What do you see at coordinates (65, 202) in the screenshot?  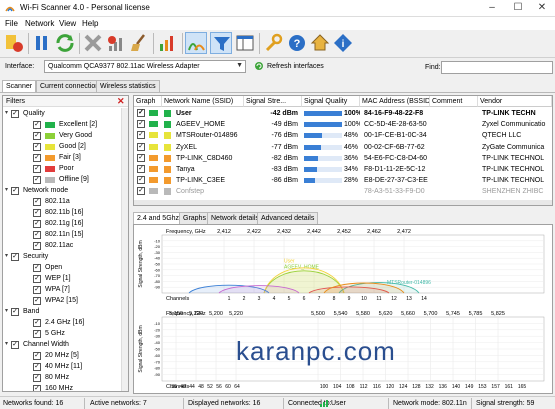 I see `filter-item: ✓ 802.11a` at bounding box center [65, 202].